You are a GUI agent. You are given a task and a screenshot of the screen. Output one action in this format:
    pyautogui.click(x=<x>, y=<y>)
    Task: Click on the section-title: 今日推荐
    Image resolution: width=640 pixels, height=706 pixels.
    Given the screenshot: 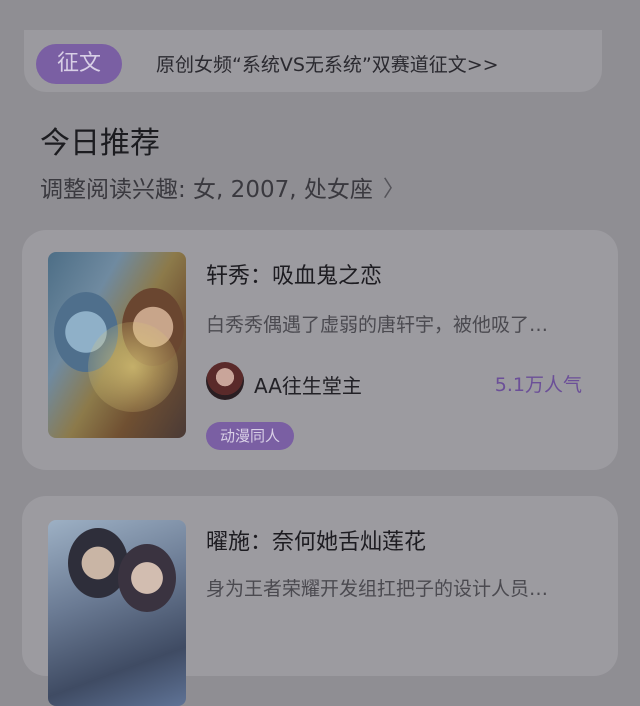 What is the action you would take?
    pyautogui.click(x=100, y=143)
    